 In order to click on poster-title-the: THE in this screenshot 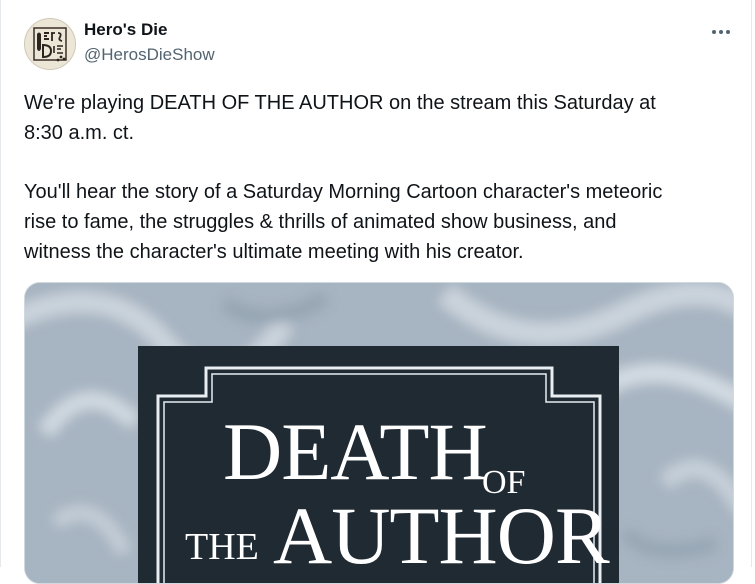, I will do `click(222, 547)`.